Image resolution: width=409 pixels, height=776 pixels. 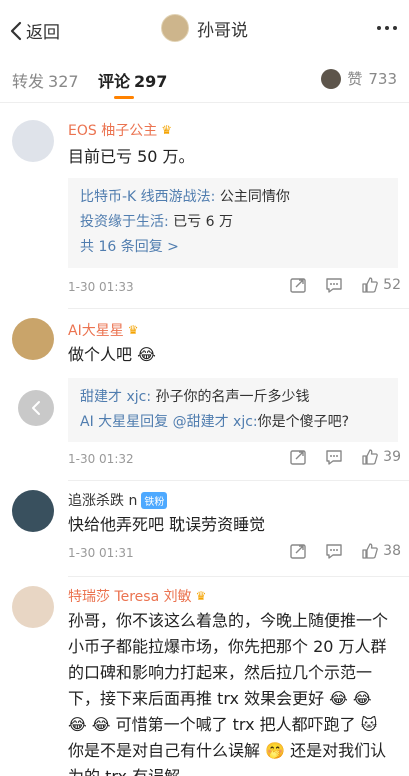 What do you see at coordinates (28, 81) in the screenshot?
I see `tab-reposts-label: 转发` at bounding box center [28, 81].